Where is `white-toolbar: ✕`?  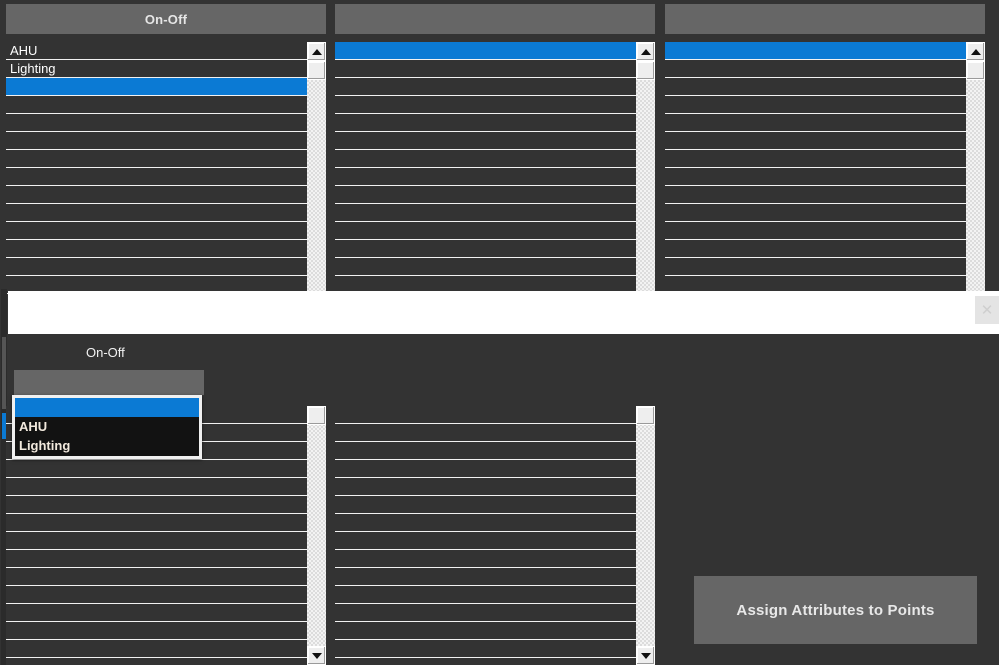 white-toolbar: ✕ is located at coordinates (503, 312).